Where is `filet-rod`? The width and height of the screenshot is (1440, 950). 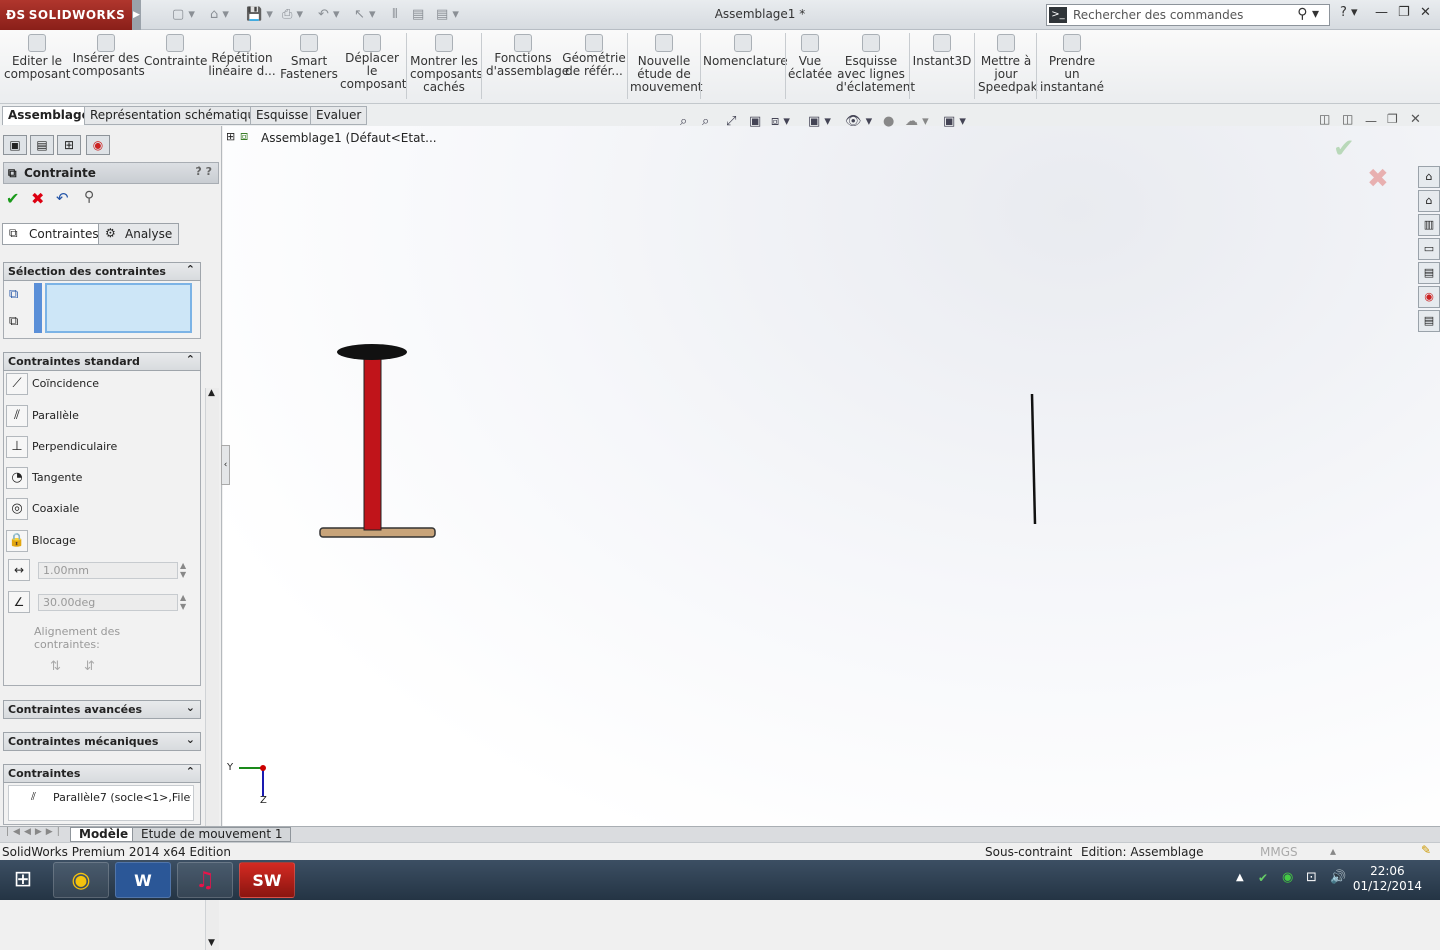
filet-rod is located at coordinates (1033, 459).